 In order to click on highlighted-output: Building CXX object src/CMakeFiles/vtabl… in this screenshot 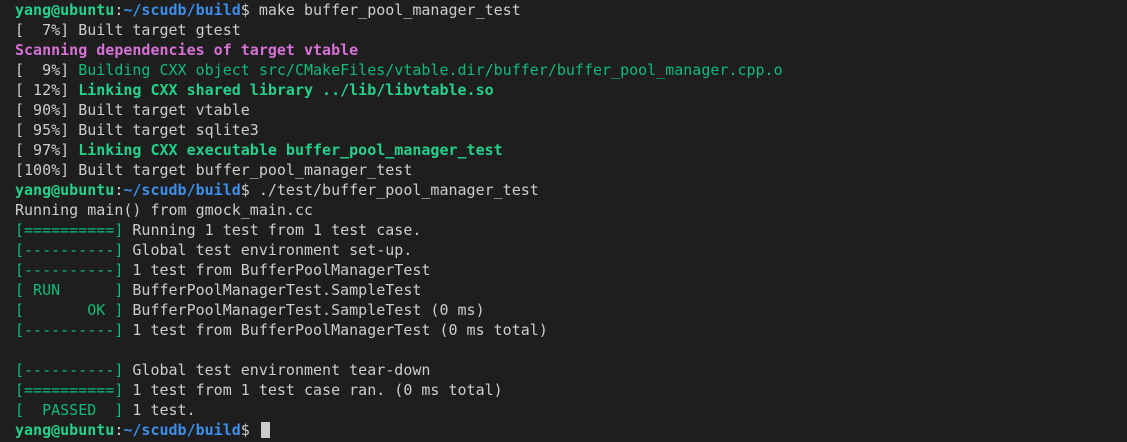, I will do `click(430, 70)`.